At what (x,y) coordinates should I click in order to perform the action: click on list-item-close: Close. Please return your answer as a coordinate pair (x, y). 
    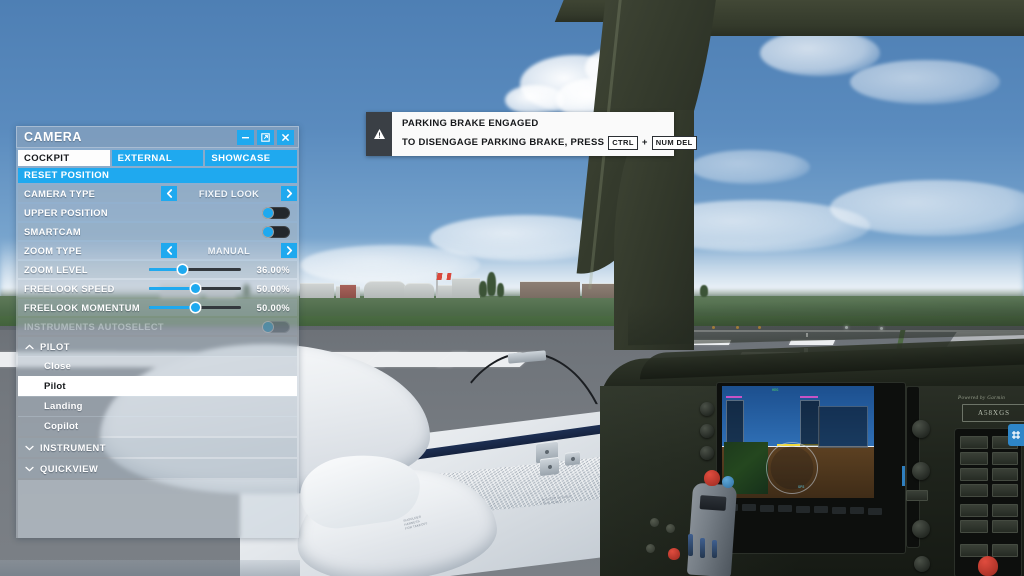
    Looking at the image, I should click on (157, 366).